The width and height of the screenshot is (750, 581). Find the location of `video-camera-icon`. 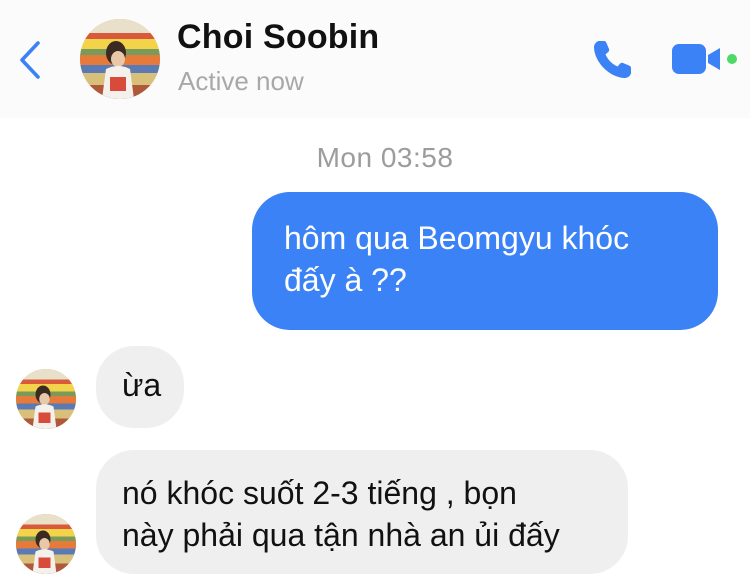

video-camera-icon is located at coordinates (704, 59).